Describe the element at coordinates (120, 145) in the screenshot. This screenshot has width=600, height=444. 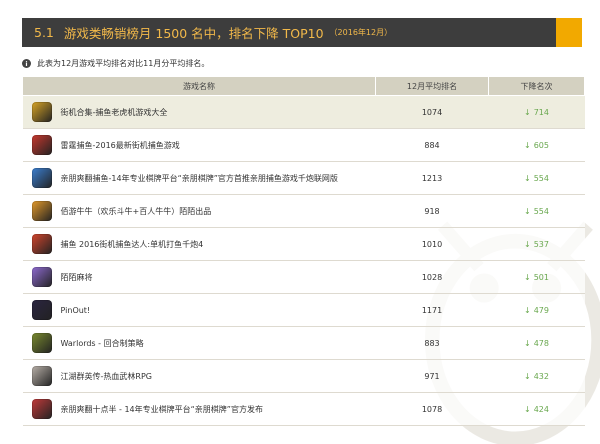
I see `game-name: 雷霆捕鱼-2016最新街机捕鱼游戏` at that location.